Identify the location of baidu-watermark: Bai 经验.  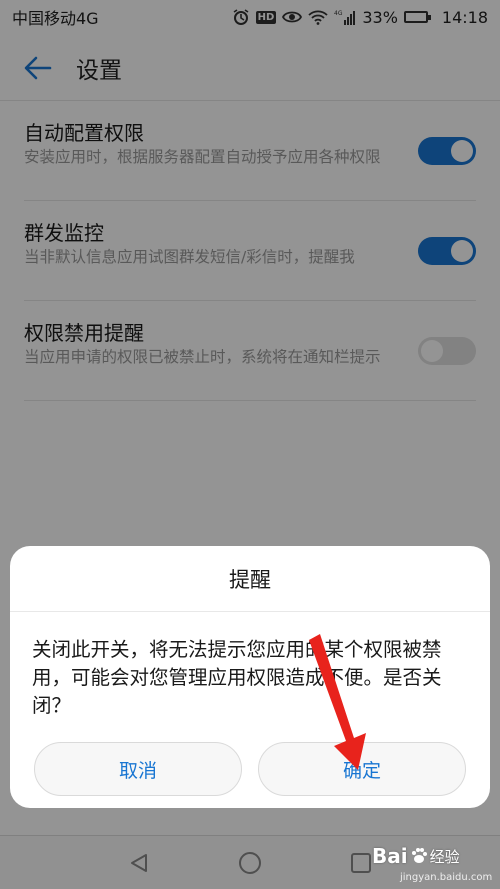
(416, 856).